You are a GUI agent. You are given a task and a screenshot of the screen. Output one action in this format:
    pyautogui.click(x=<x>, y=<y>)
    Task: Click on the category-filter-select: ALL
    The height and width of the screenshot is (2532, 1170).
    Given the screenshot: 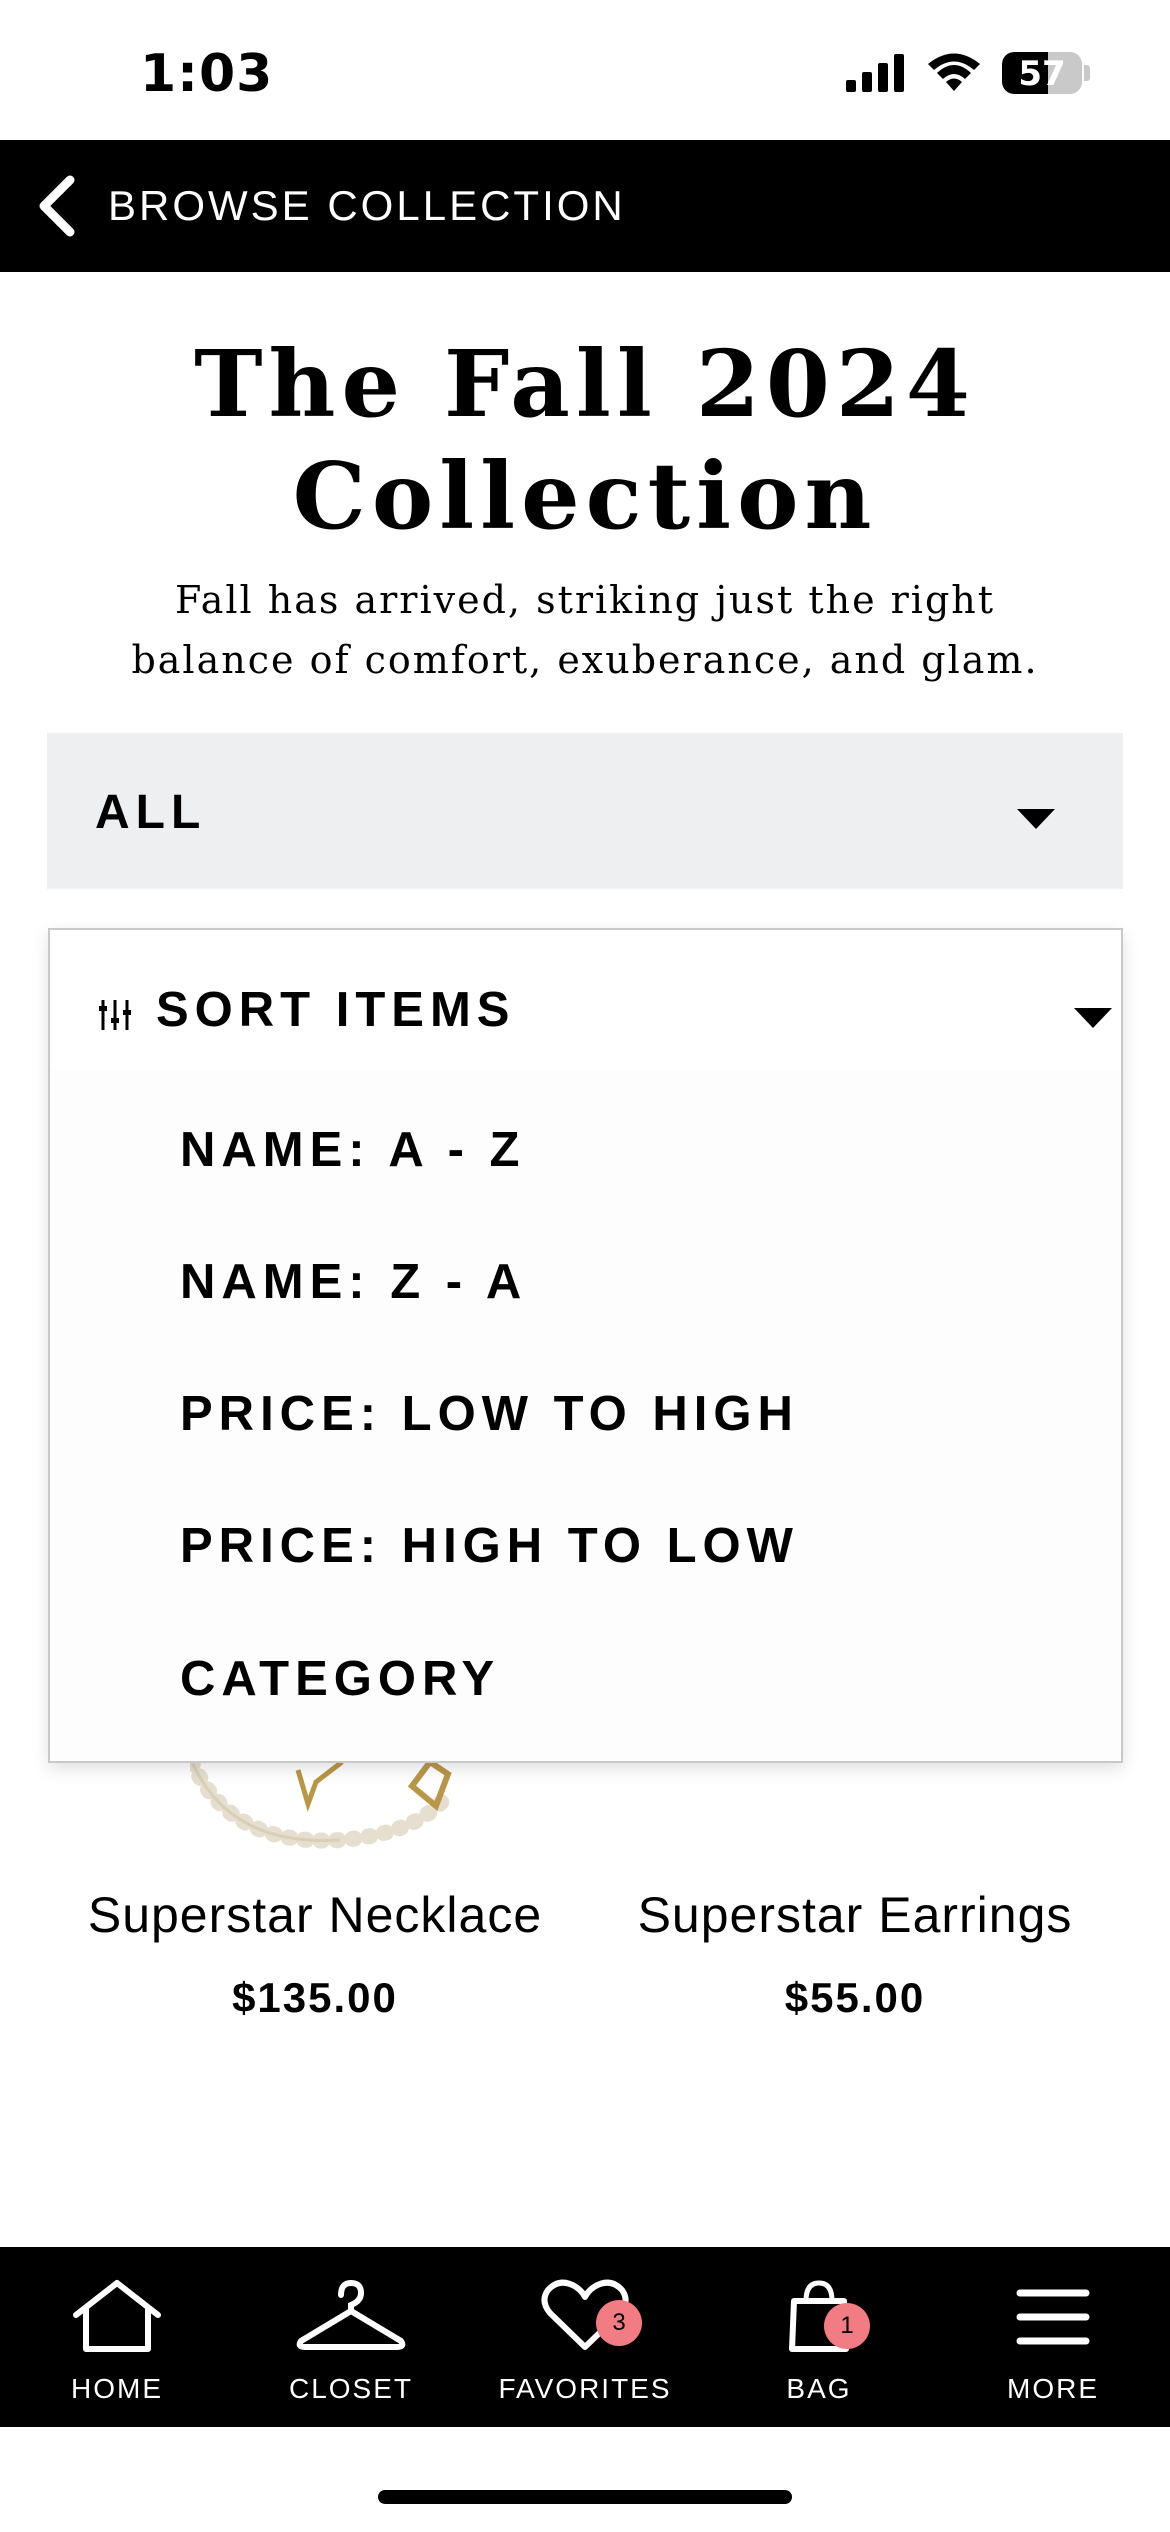 What is the action you would take?
    pyautogui.click(x=585, y=811)
    